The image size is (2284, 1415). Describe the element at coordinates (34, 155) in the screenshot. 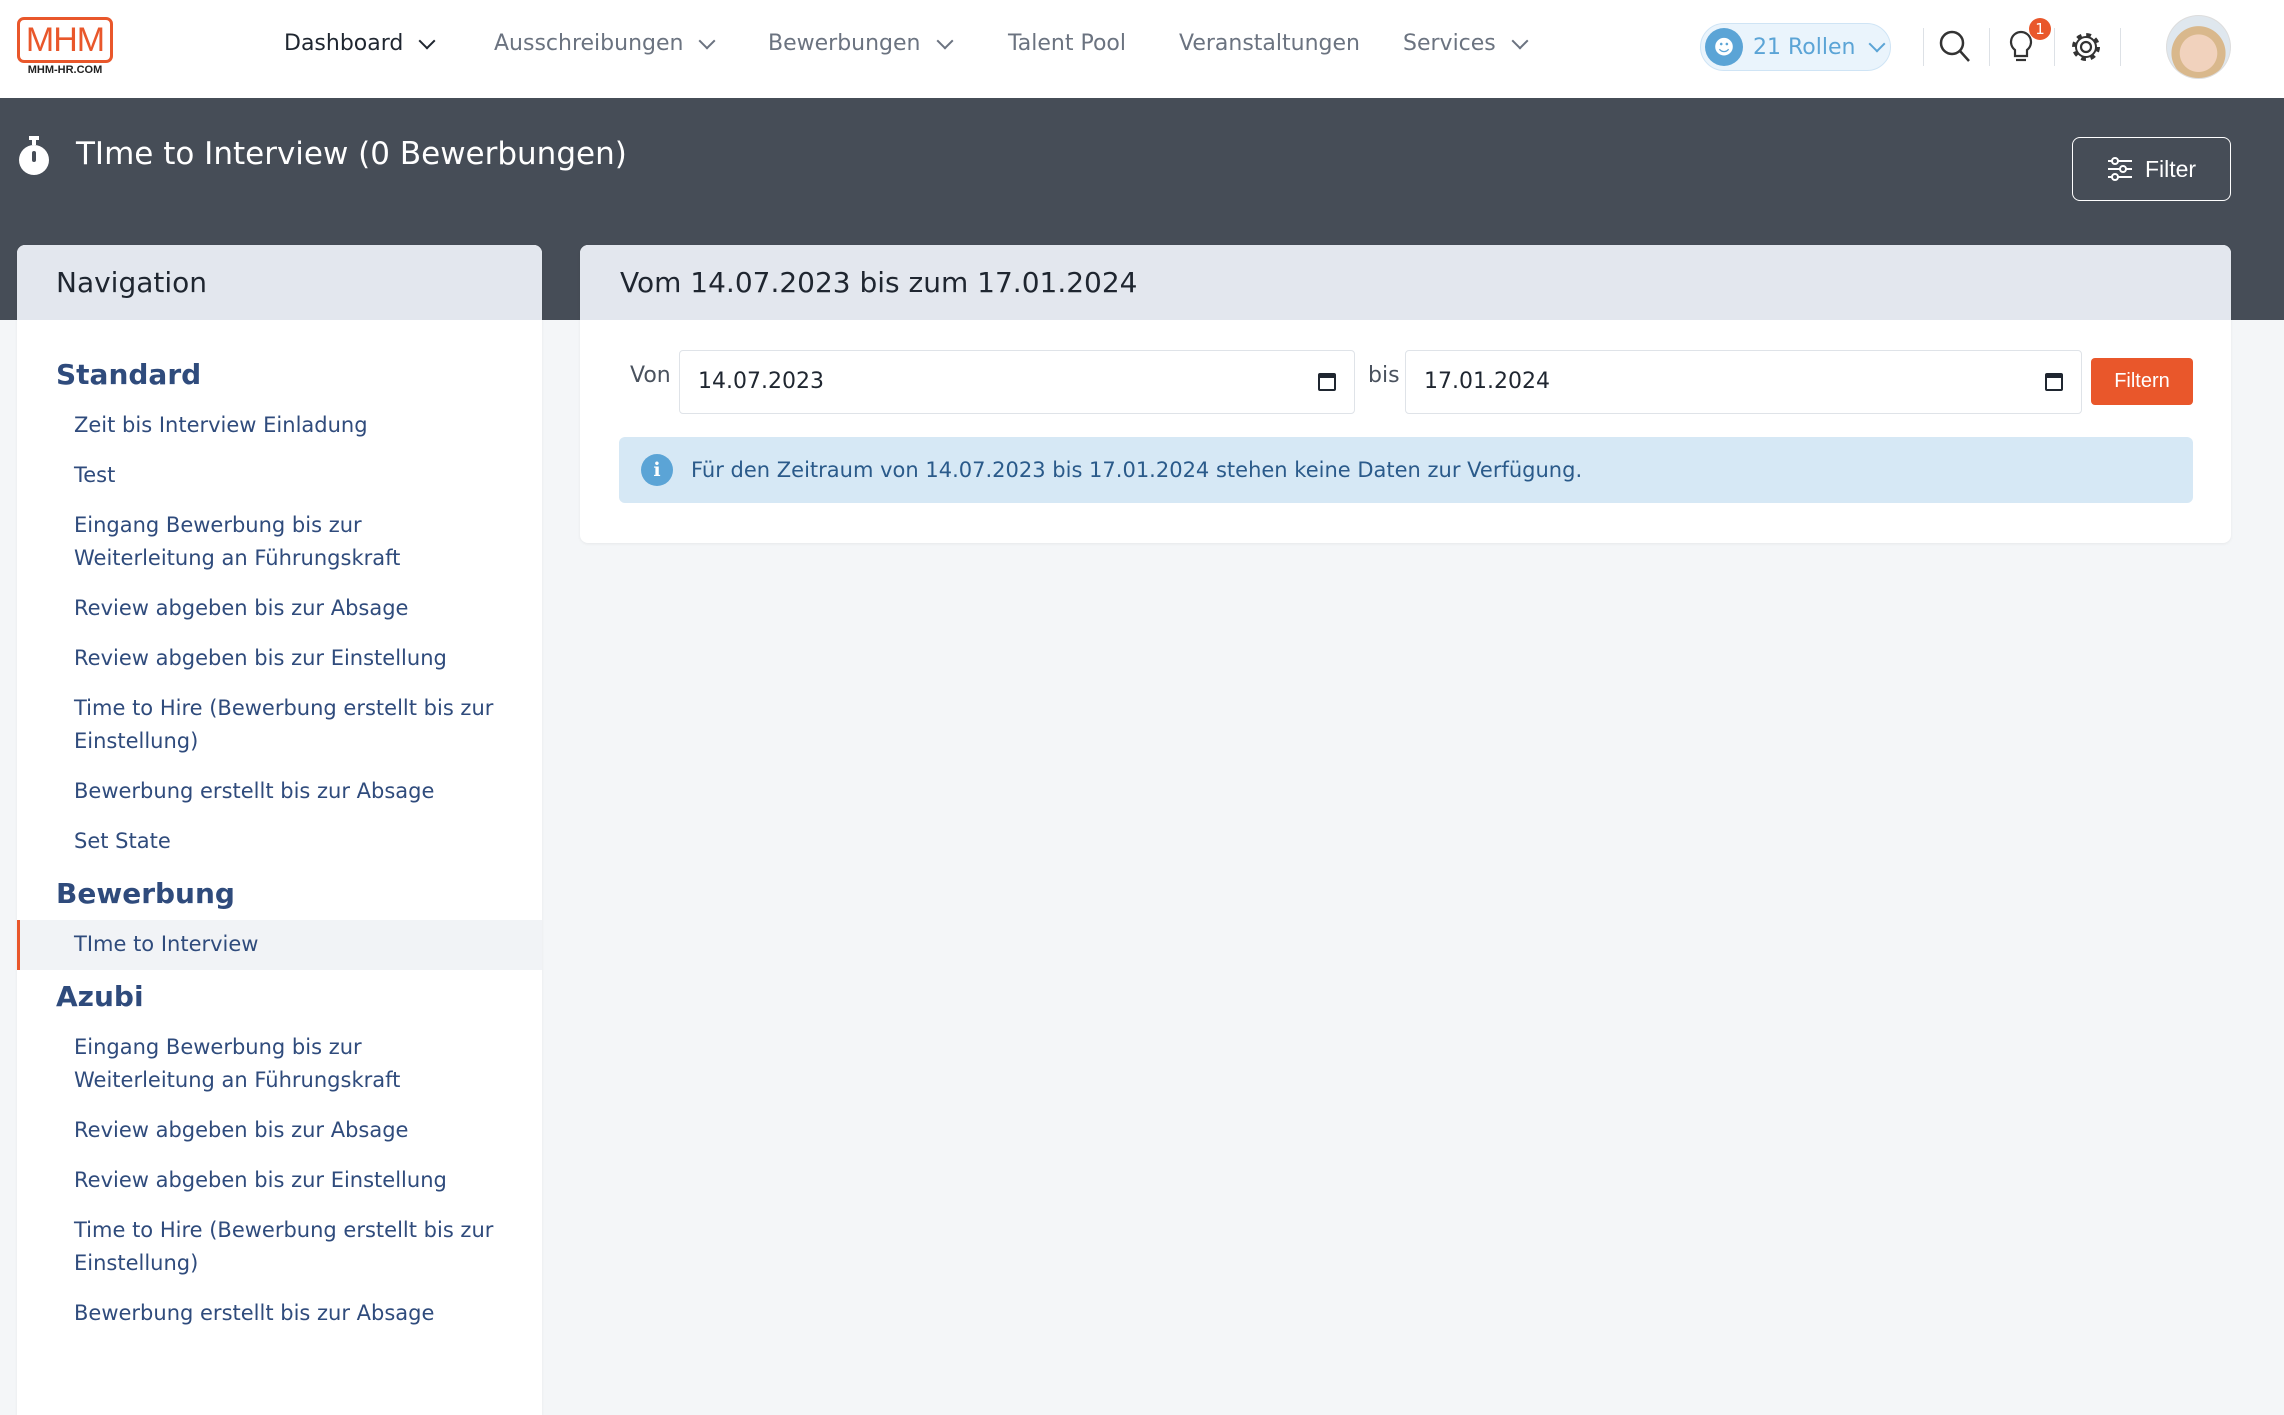

I see `stopwatch-icon` at that location.